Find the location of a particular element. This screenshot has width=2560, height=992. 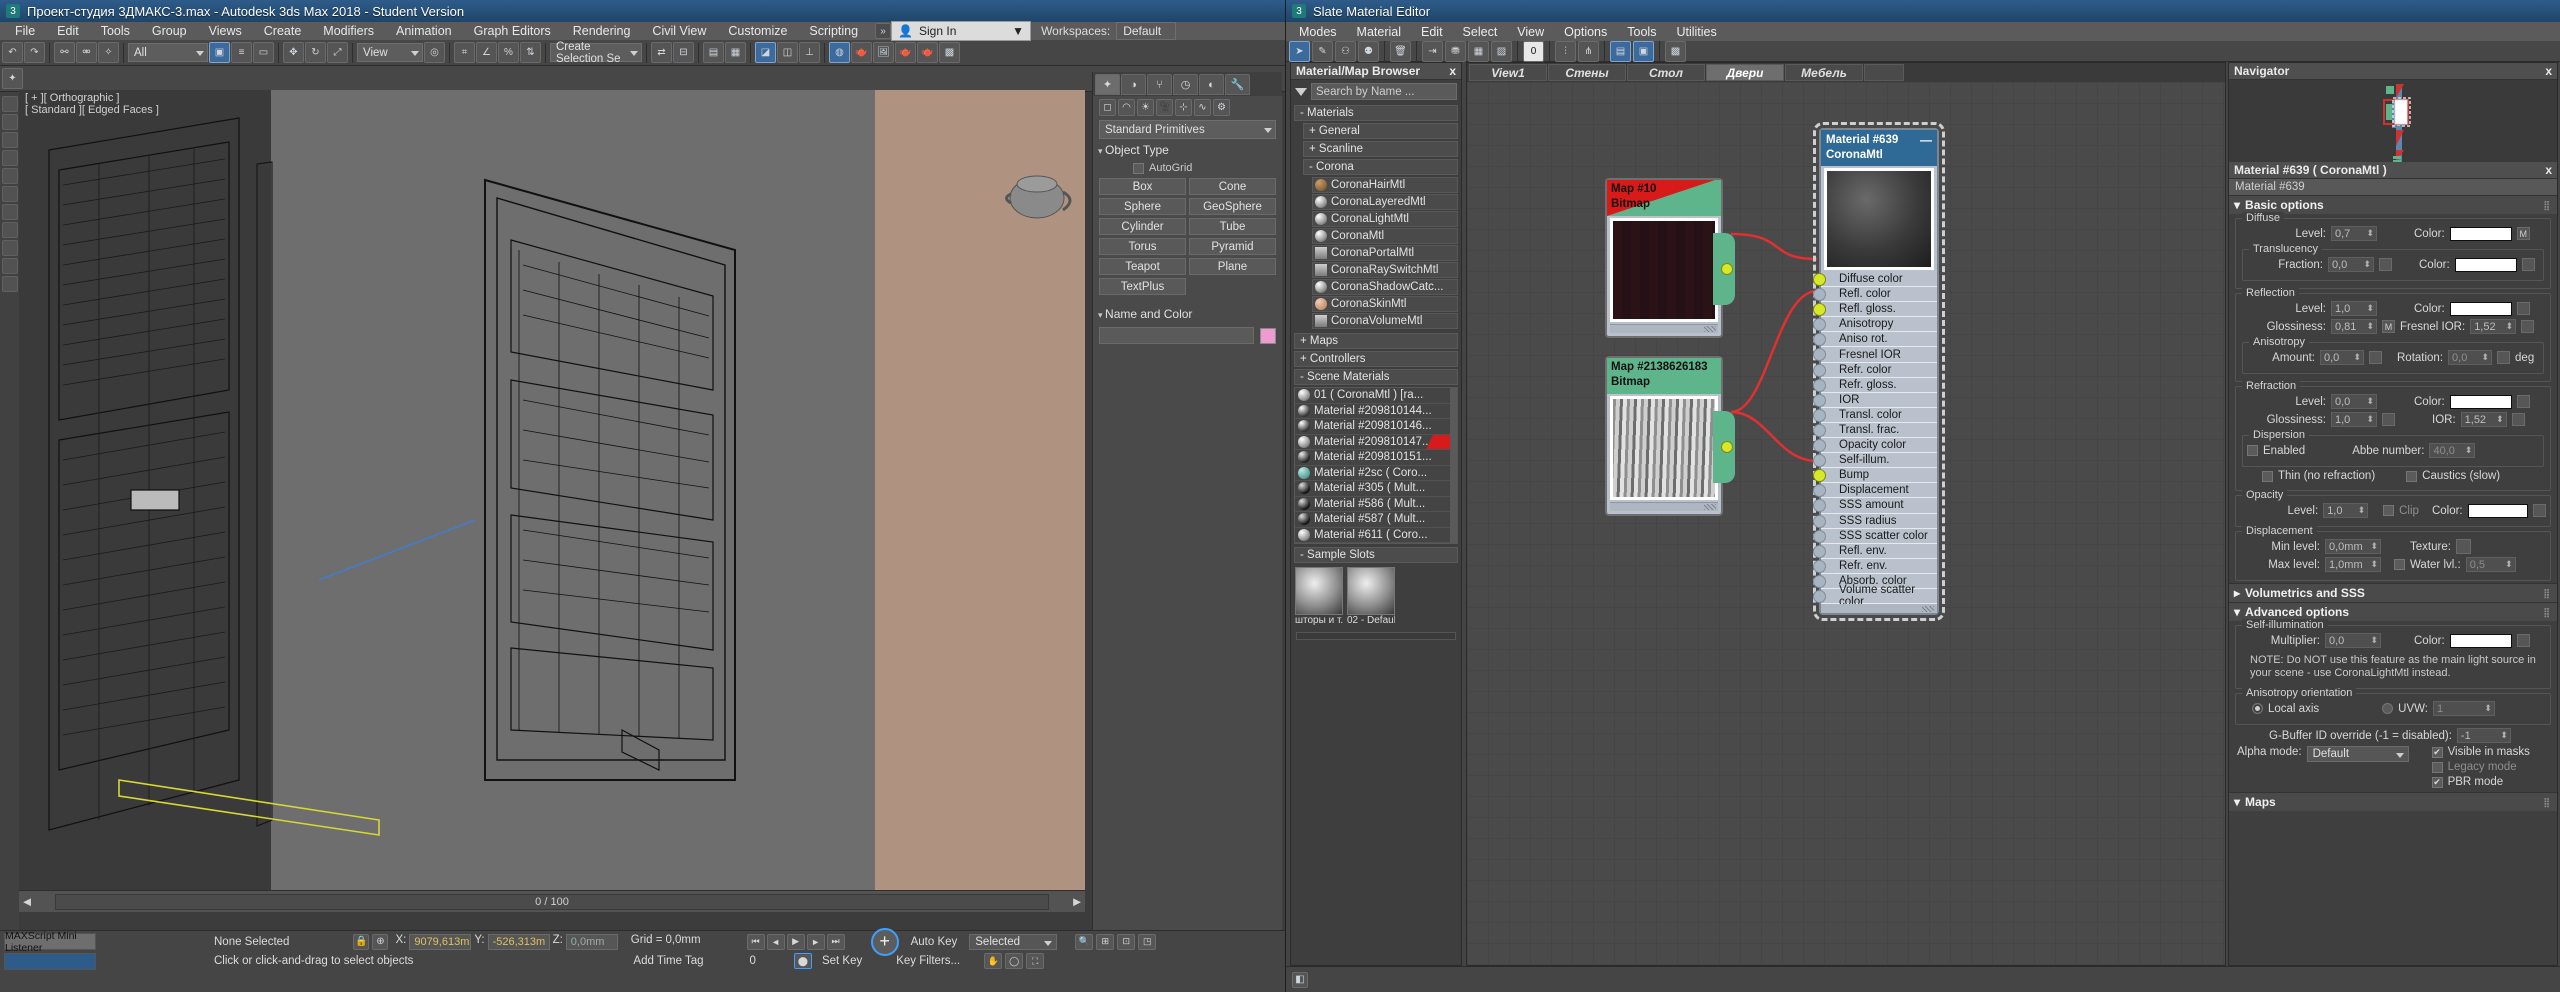

tab-mebel: Мебель is located at coordinates (1824, 72).